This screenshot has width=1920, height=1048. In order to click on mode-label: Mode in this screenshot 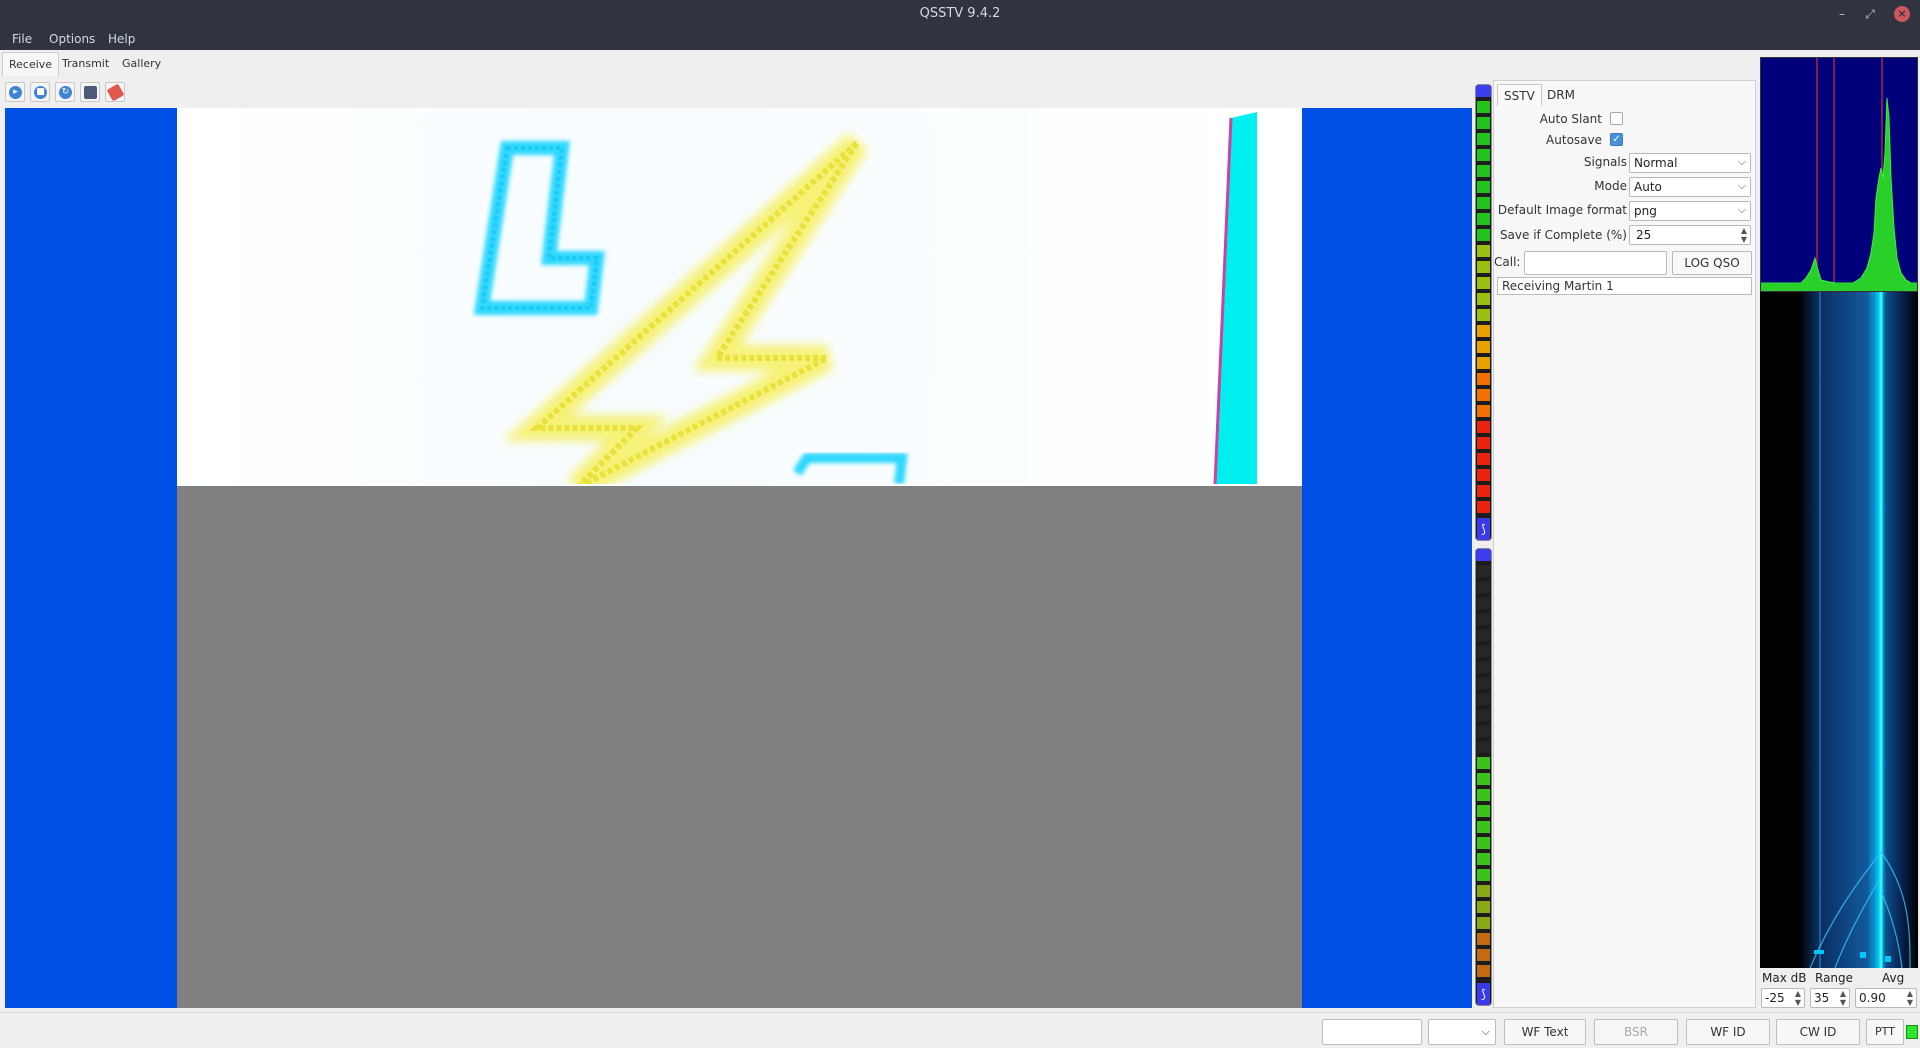, I will do `click(1610, 186)`.